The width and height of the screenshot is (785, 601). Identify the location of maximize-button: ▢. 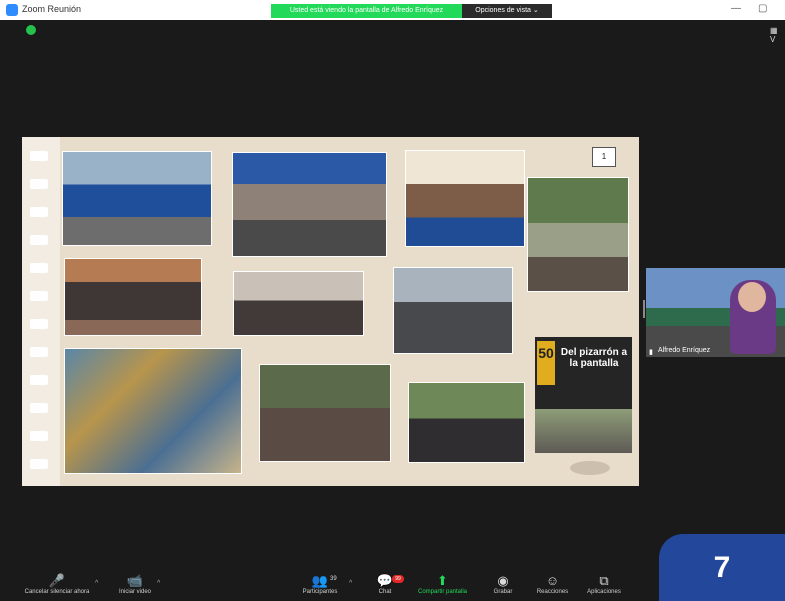
(762, 8).